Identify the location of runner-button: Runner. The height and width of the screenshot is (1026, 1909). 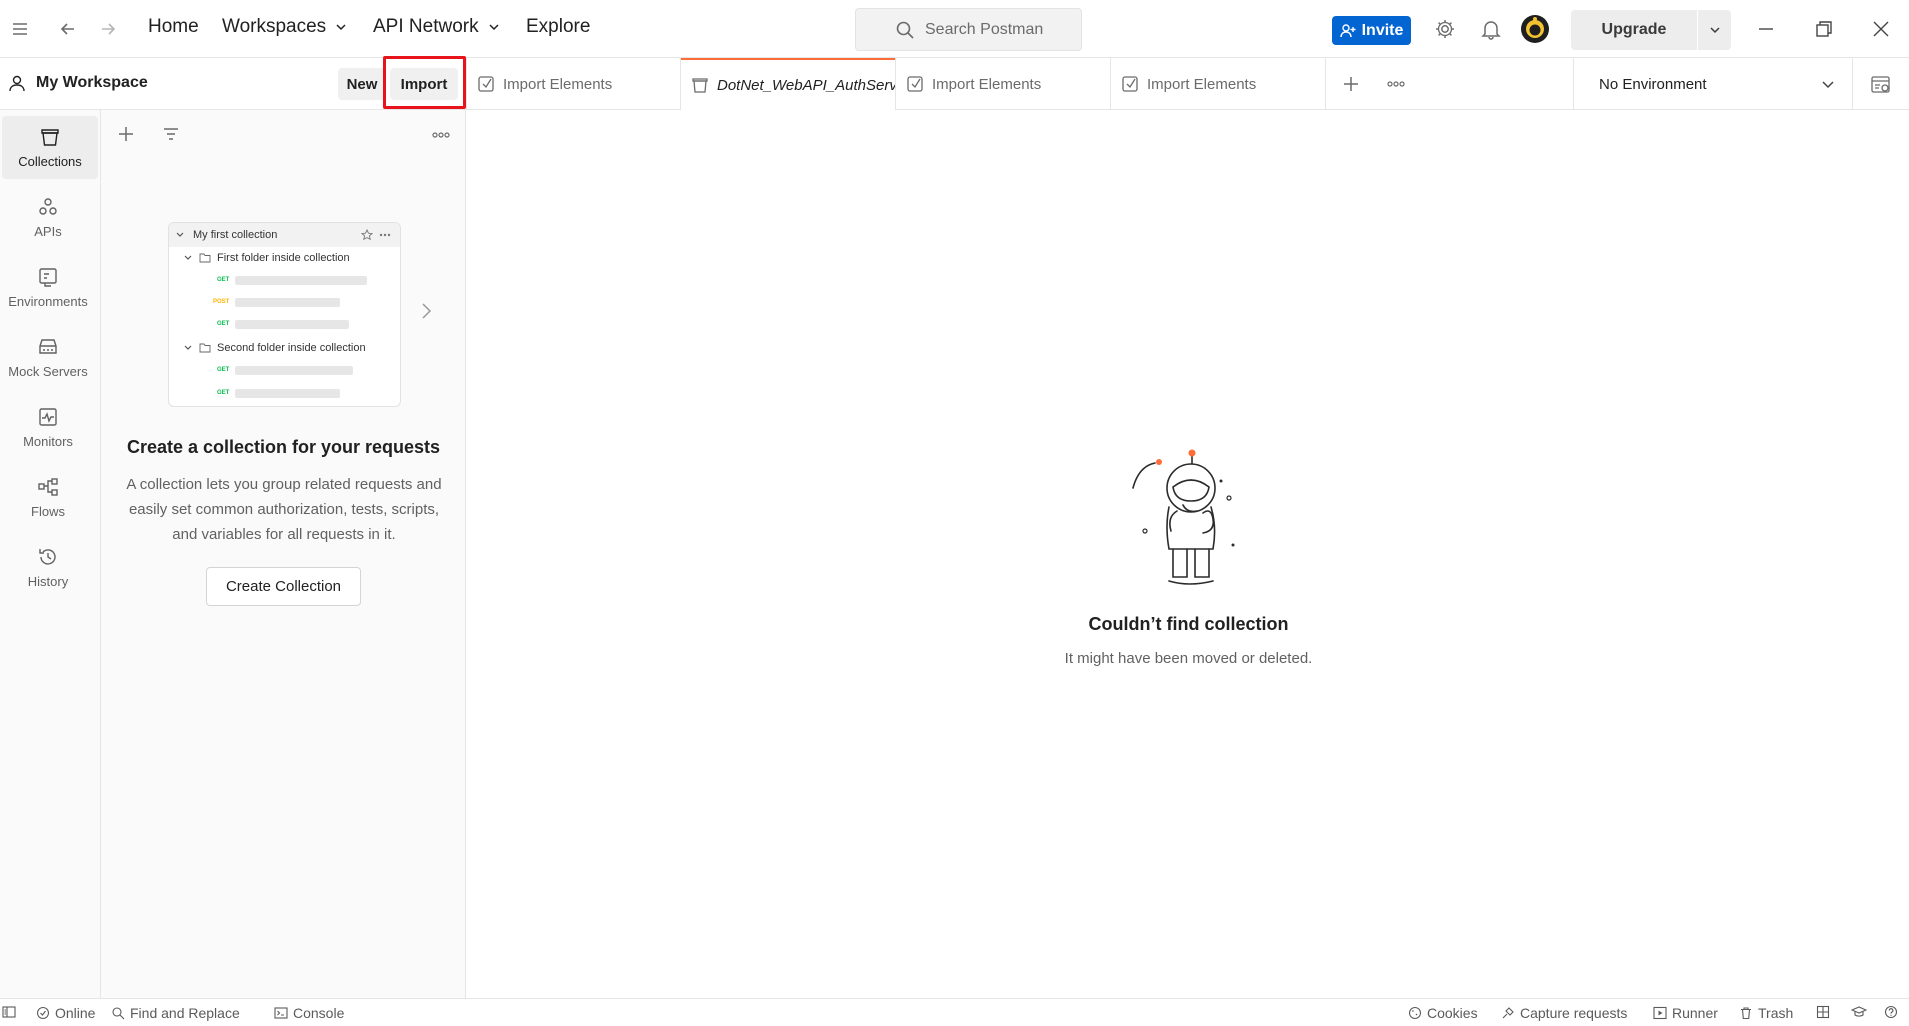
(1685, 1013).